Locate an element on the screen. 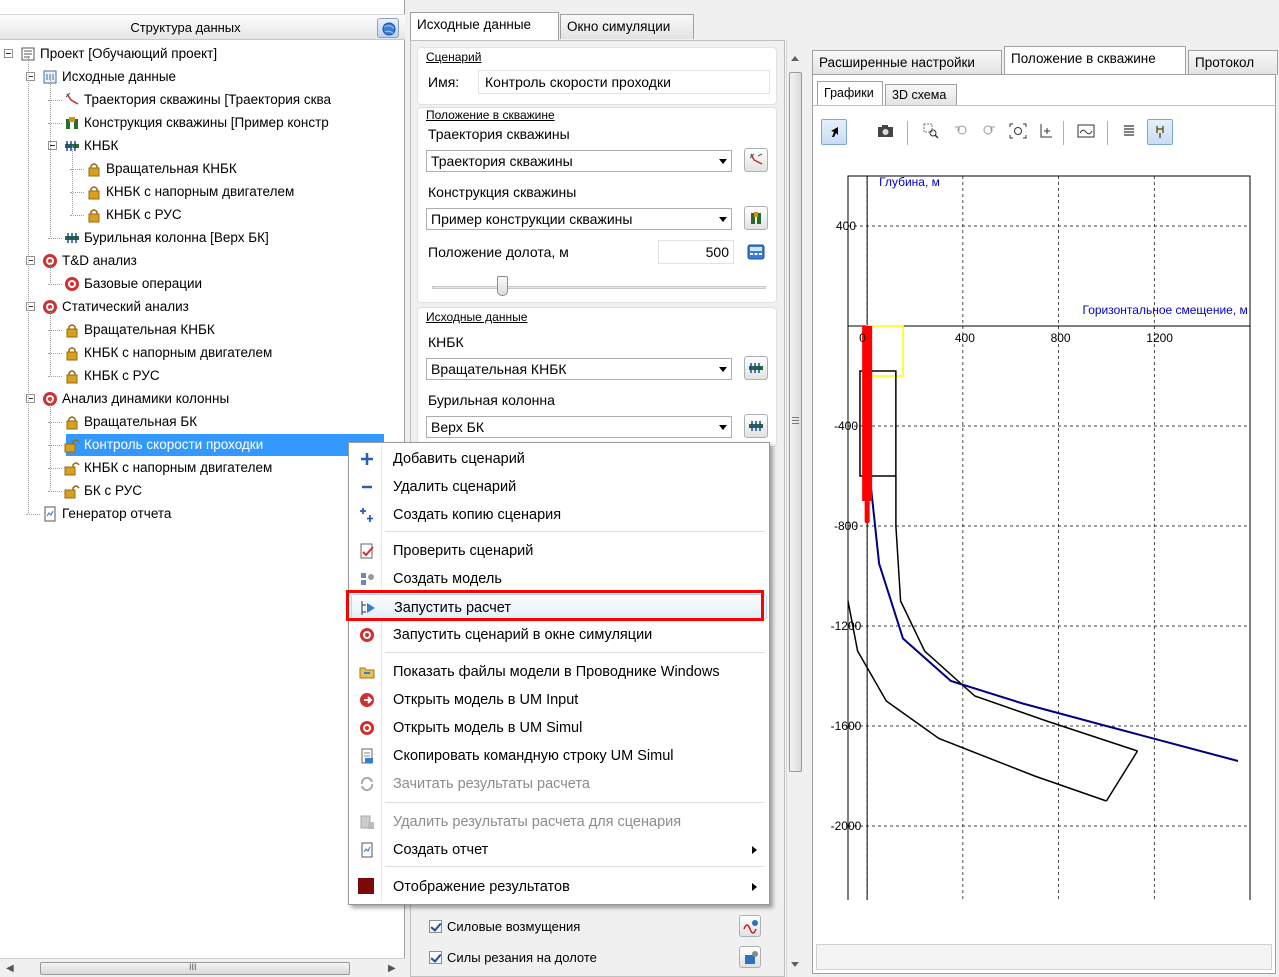  construction-select: Пример конструкции скважины is located at coordinates (579, 219).